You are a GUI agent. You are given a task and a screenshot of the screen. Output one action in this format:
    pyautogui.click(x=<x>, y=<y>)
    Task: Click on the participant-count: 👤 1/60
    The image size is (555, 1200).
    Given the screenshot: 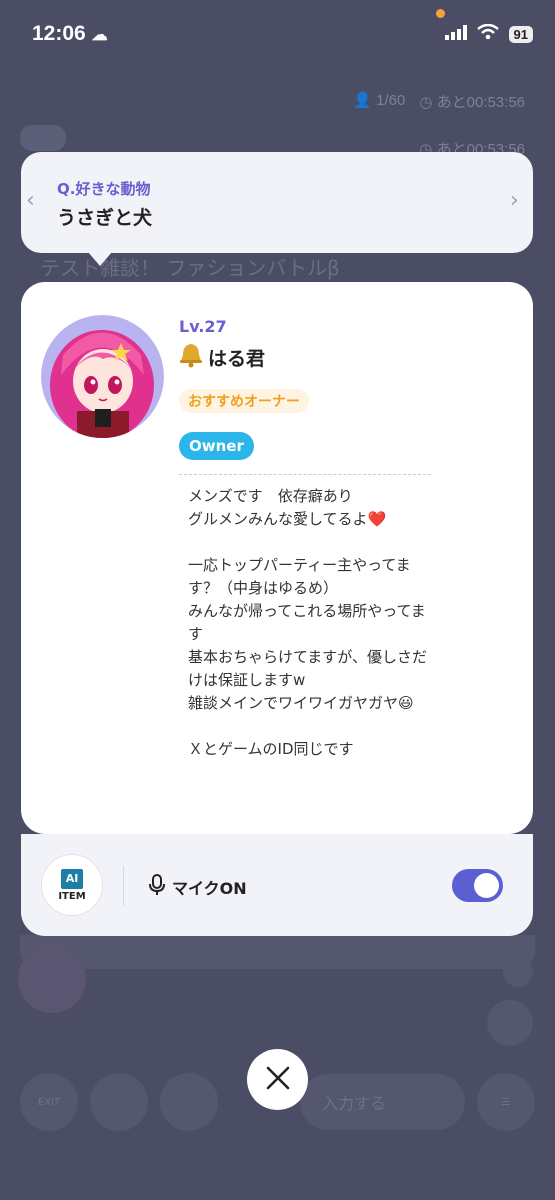 What is the action you would take?
    pyautogui.click(x=379, y=100)
    